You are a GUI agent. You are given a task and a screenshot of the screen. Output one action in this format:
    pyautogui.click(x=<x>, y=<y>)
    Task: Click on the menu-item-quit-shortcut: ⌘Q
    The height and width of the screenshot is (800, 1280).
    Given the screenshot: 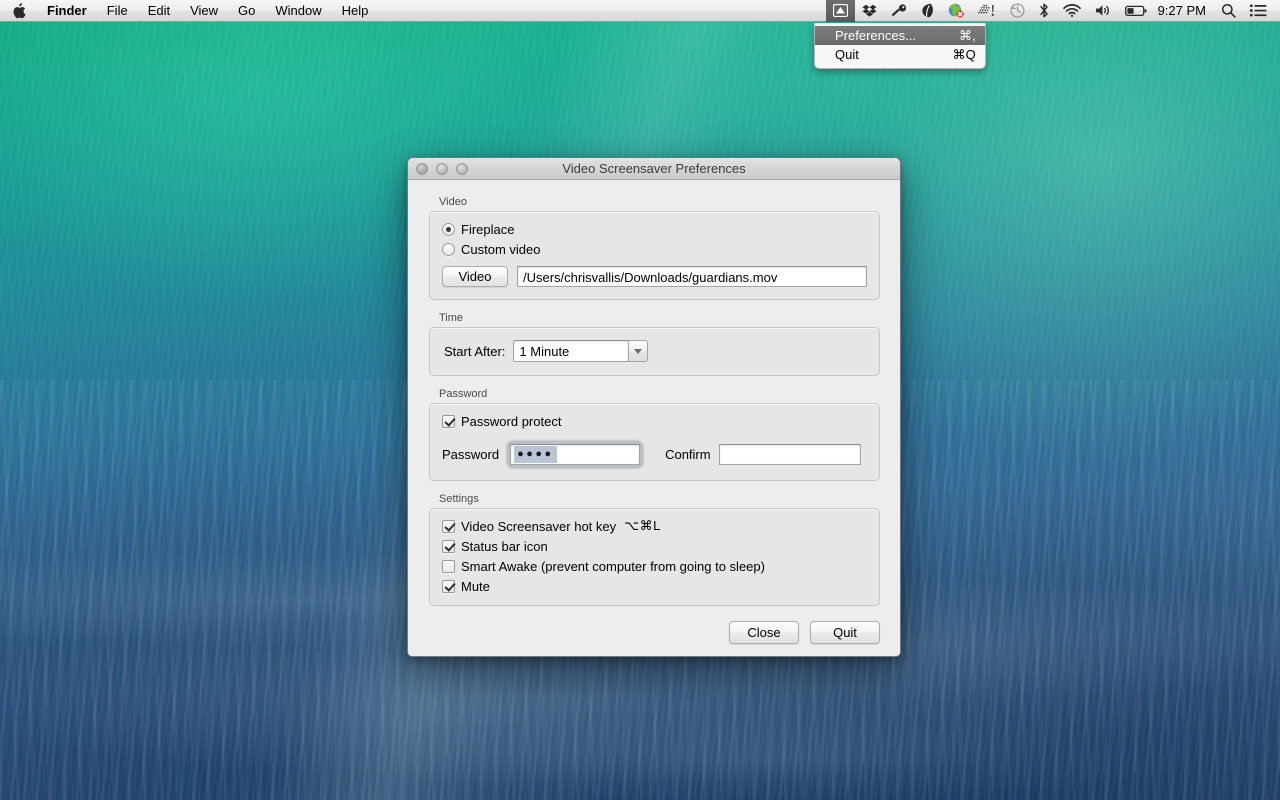 What is the action you would take?
    pyautogui.click(x=964, y=54)
    